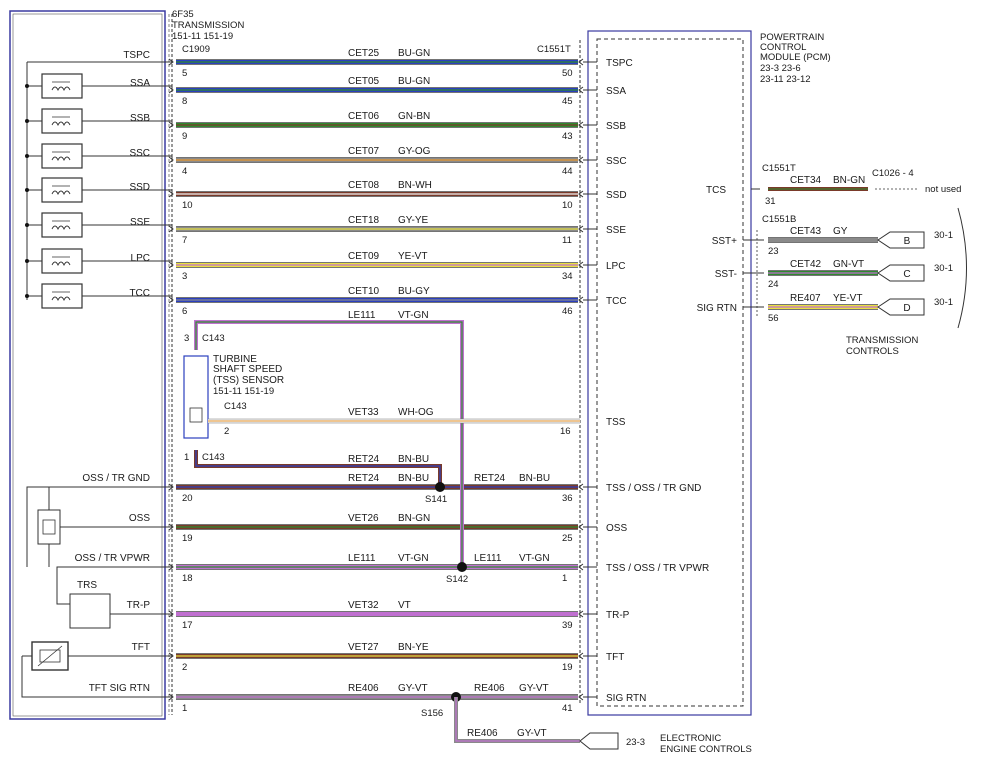 Image resolution: width=984 pixels, height=762 pixels. Describe the element at coordinates (832, 241) in the screenshot. I see `tc-row: SST+ 23 CET43 GY B 30-1` at that location.